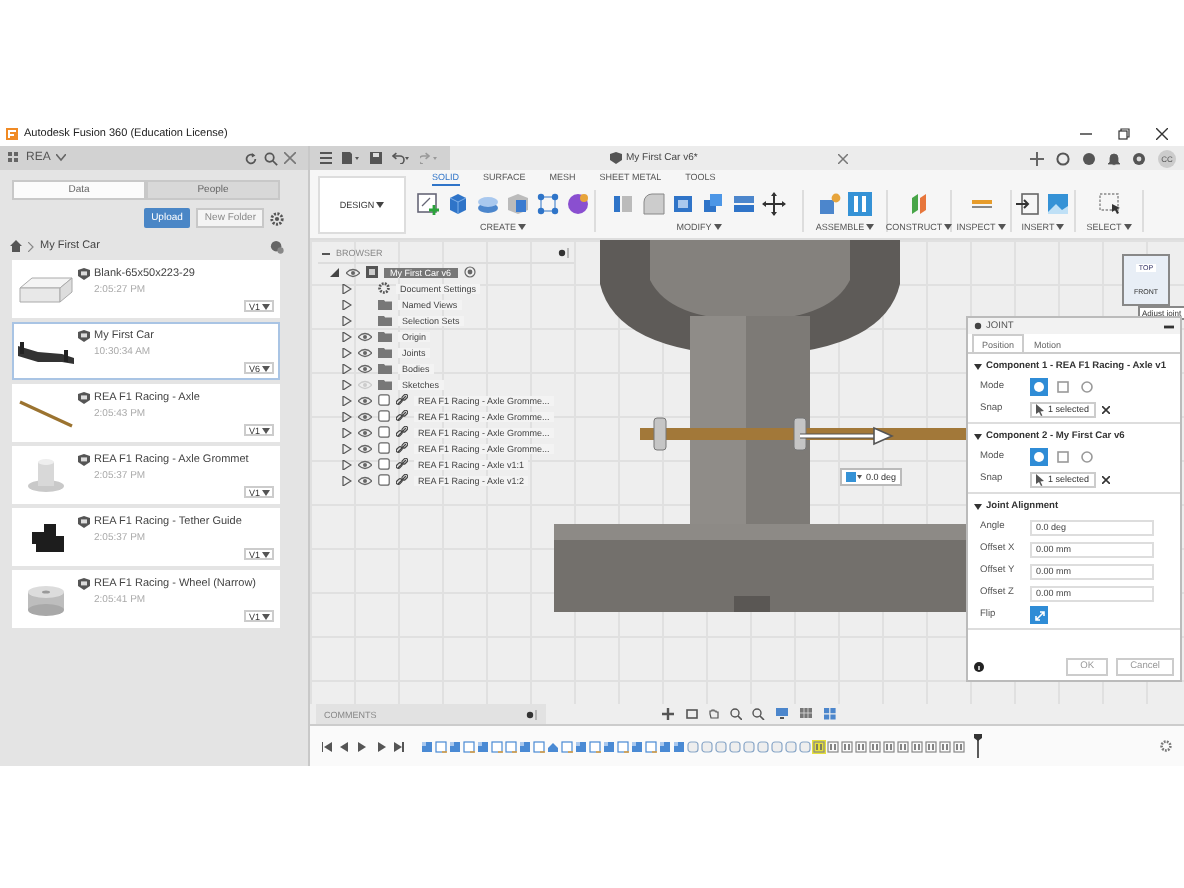 Image resolution: width=1184 pixels, height=888 pixels. I want to click on joint-icon, so click(860, 204).